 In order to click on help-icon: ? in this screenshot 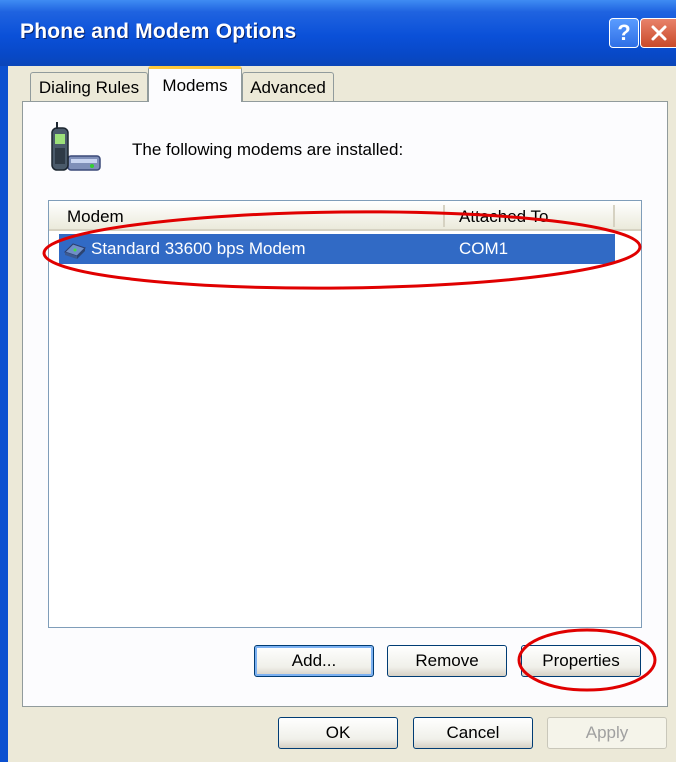, I will do `click(624, 32)`.